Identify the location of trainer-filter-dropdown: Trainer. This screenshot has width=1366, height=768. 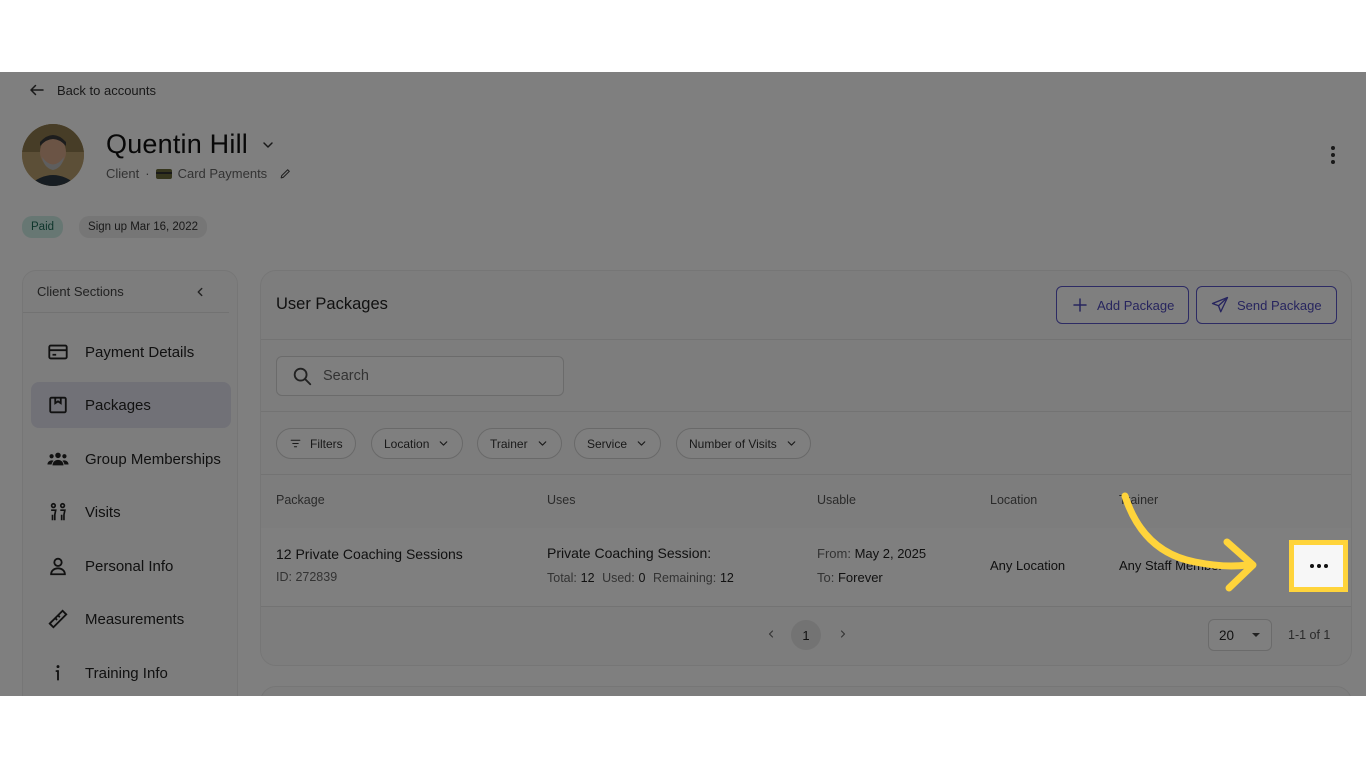
(519, 443).